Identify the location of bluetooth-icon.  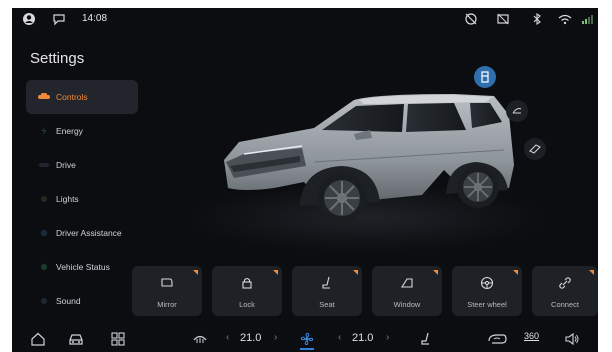
(537, 19).